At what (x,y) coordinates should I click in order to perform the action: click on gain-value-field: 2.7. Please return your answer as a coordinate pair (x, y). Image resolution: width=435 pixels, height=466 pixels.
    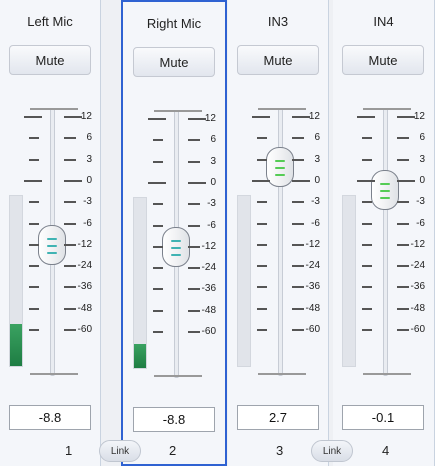
    Looking at the image, I should click on (278, 417).